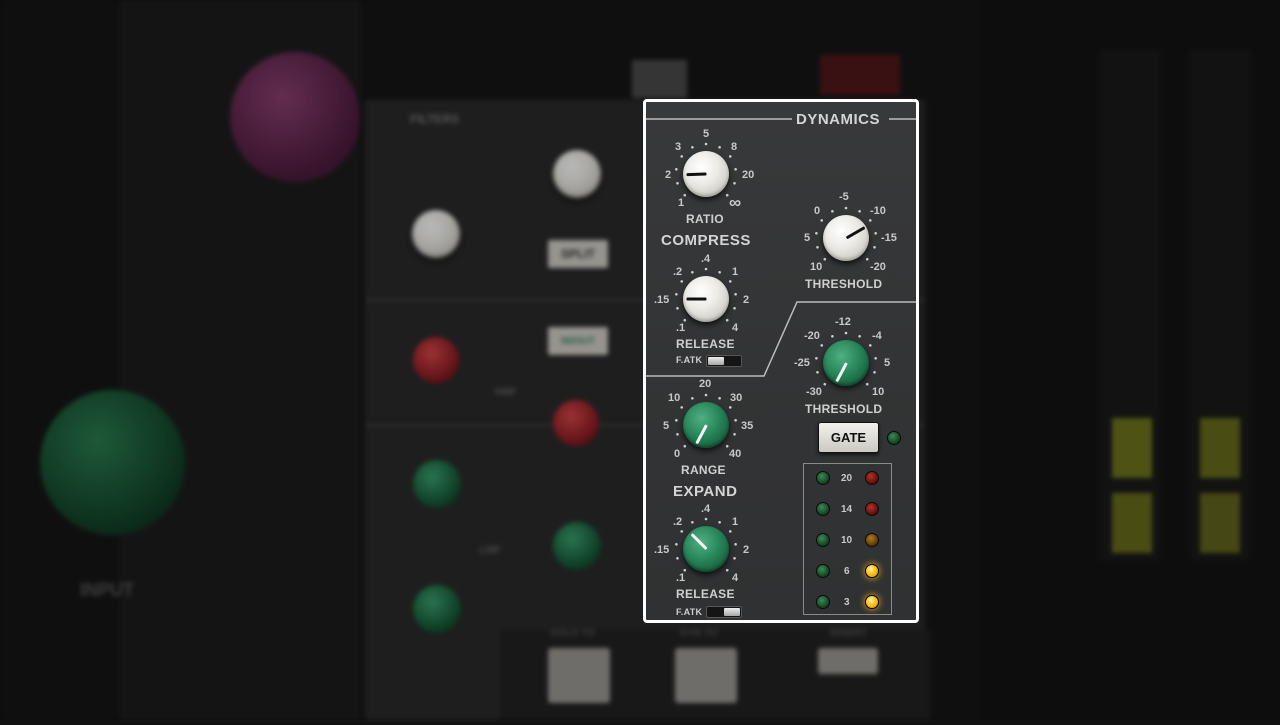 This screenshot has height=725, width=1280. Describe the element at coordinates (846, 238) in the screenshot. I see `compress-threshold-knob` at that location.